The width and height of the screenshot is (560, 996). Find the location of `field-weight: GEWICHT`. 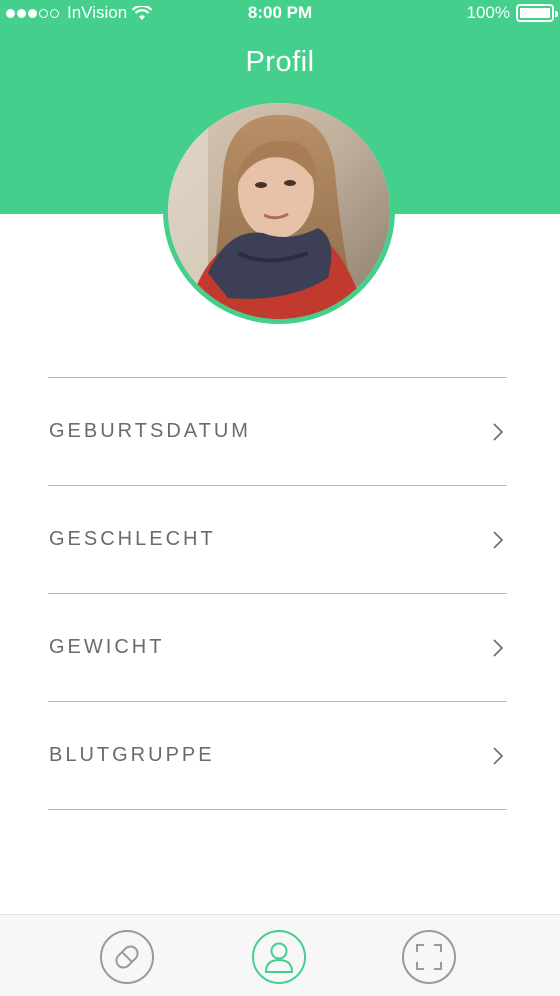

field-weight: GEWICHT is located at coordinates (277, 648).